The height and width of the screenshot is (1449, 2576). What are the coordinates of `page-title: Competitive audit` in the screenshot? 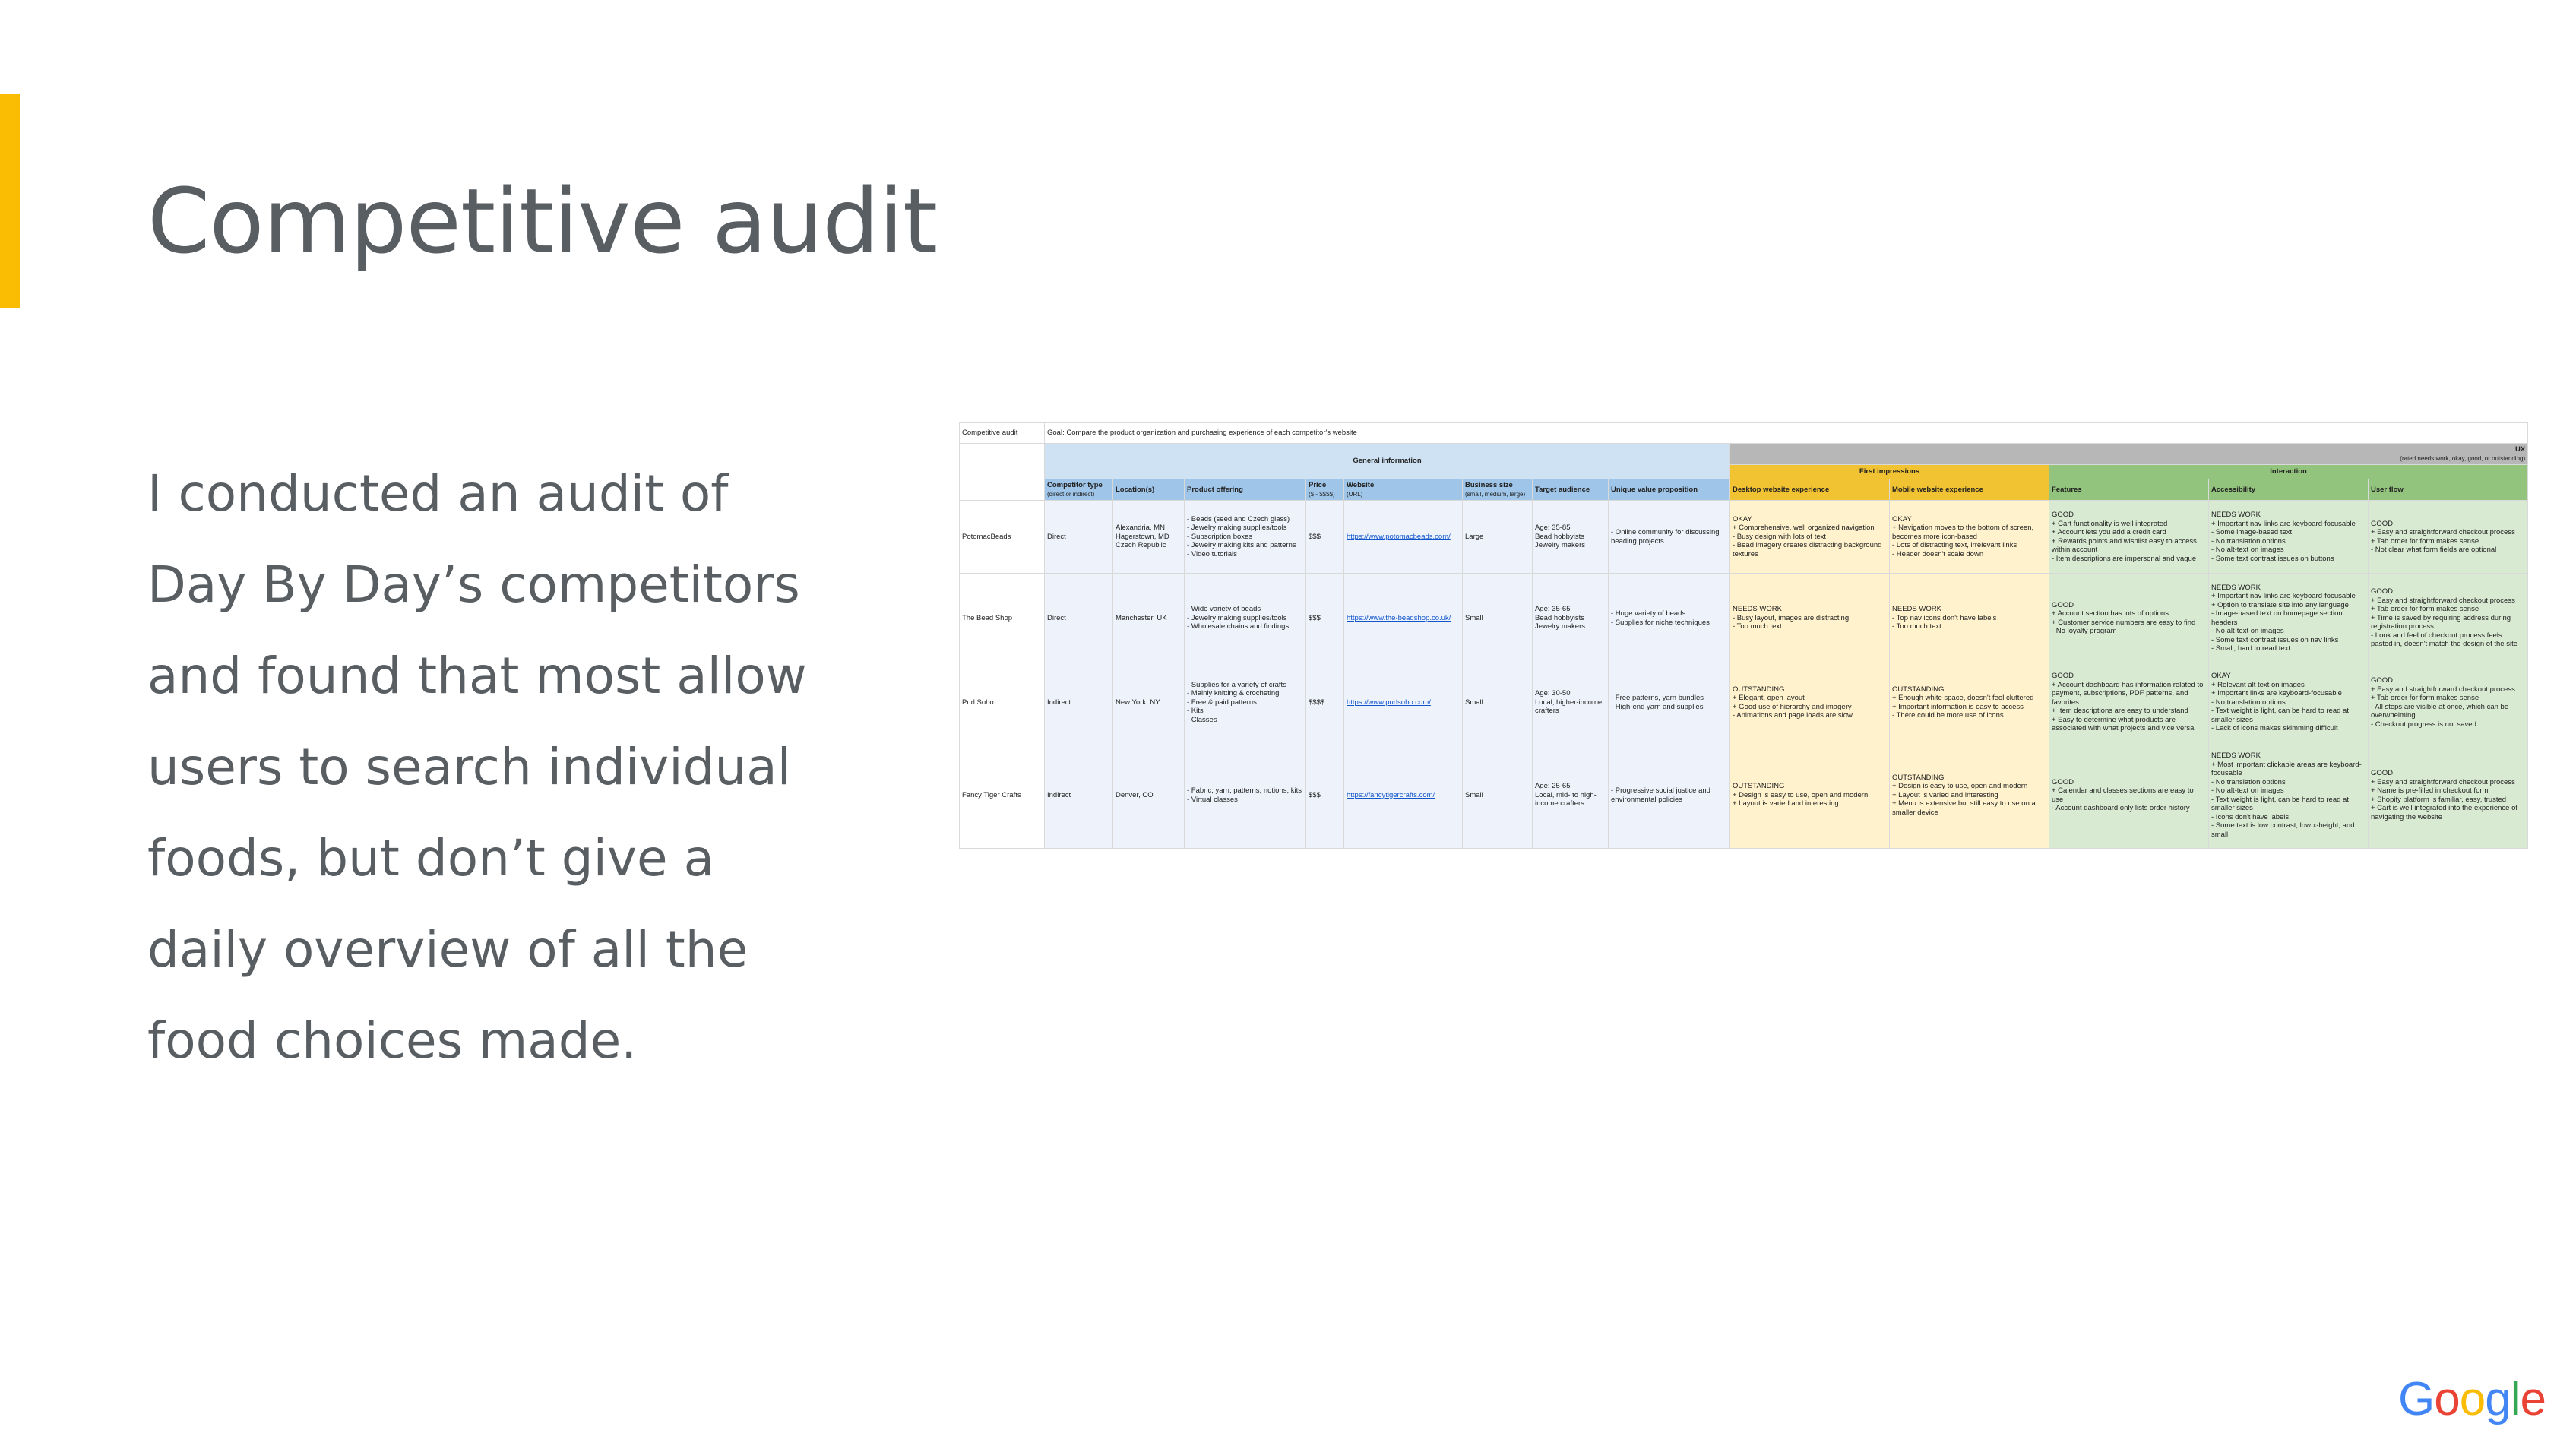 It's located at (542, 221).